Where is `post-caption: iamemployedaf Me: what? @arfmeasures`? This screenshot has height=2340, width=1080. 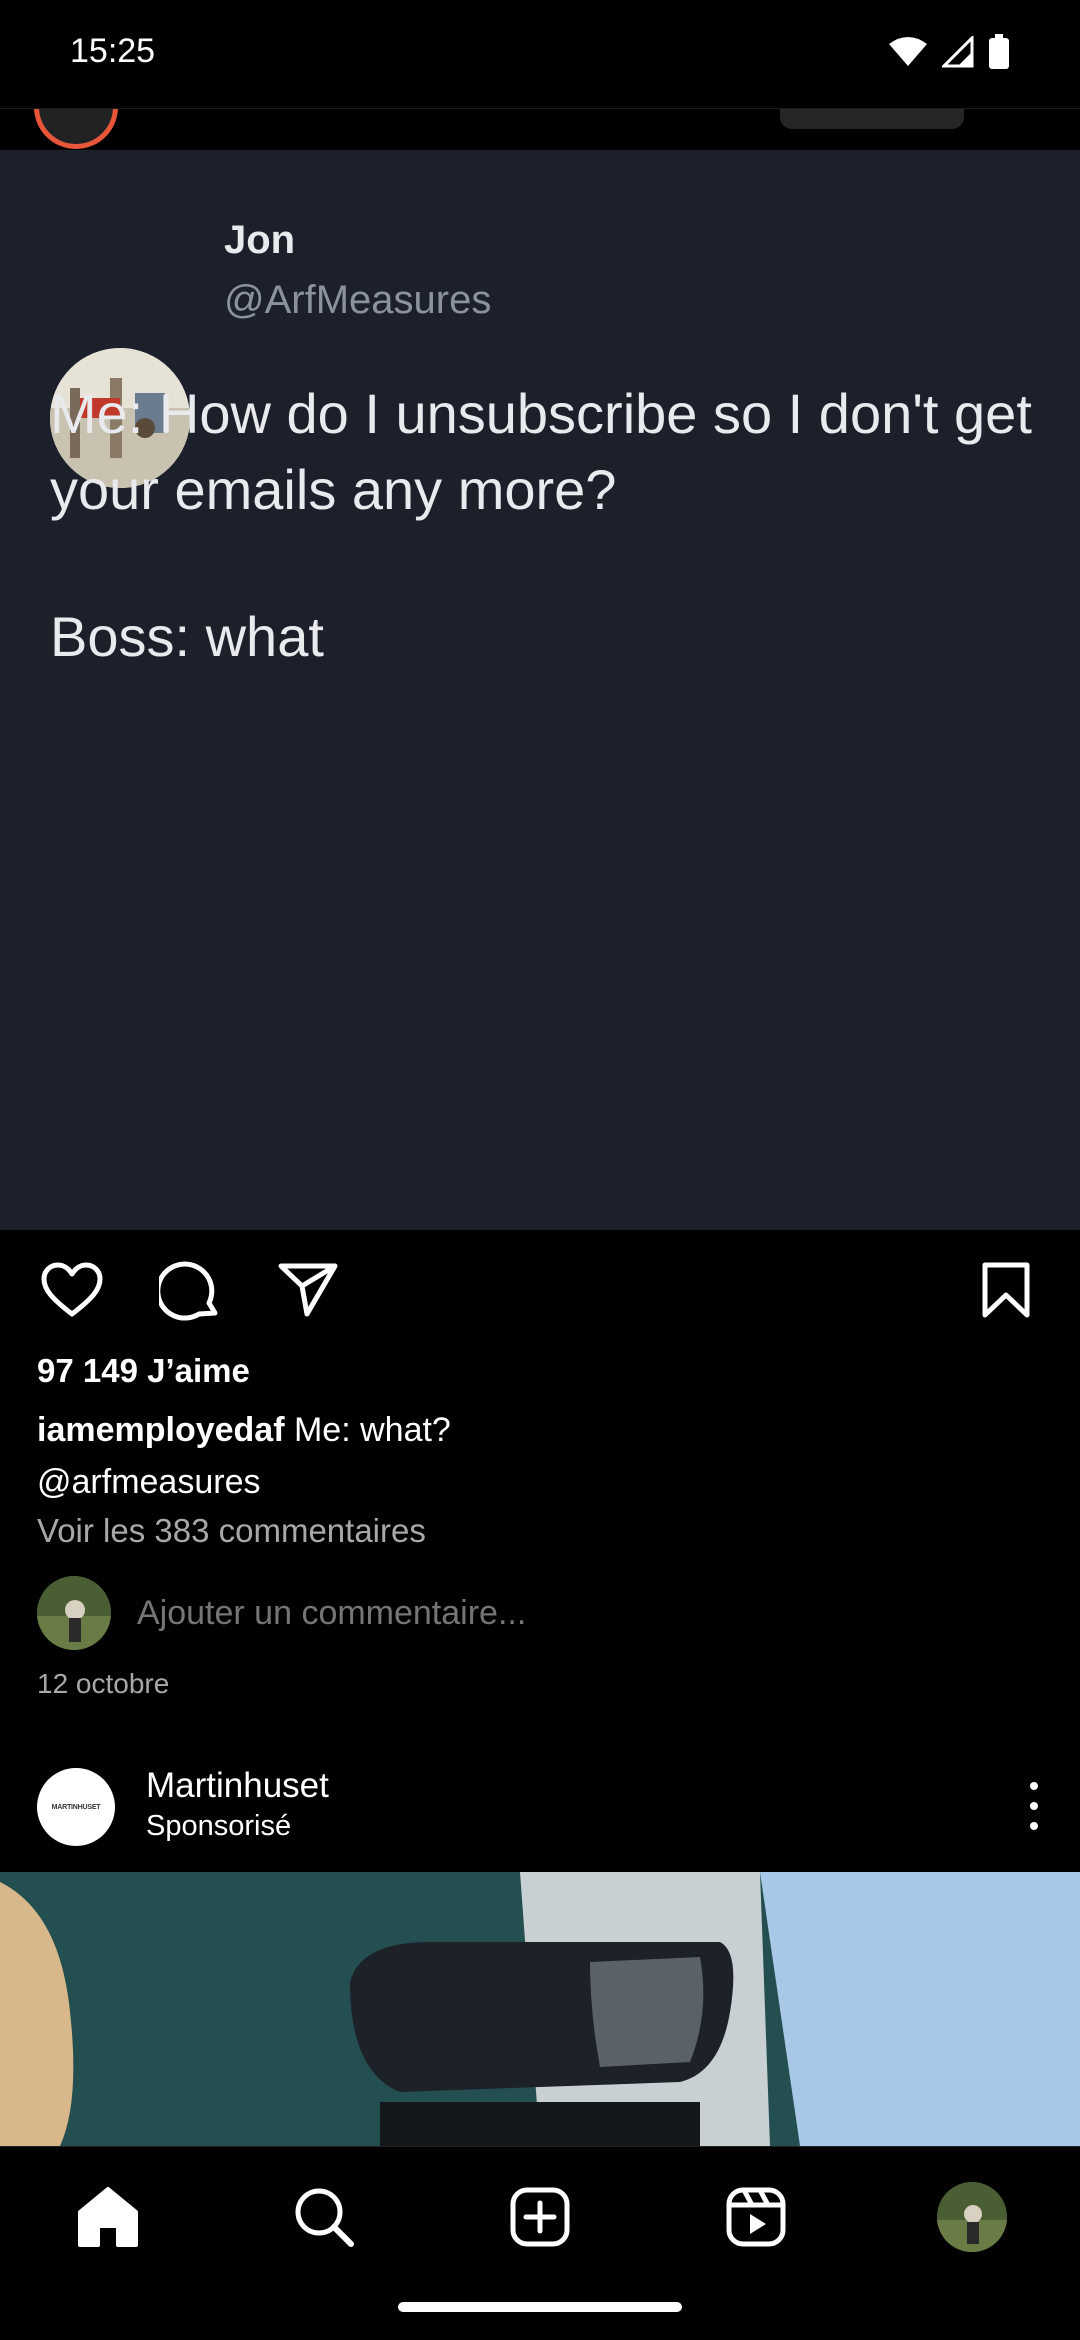 post-caption: iamemployedaf Me: what? @arfmeasures is located at coordinates (537, 1456).